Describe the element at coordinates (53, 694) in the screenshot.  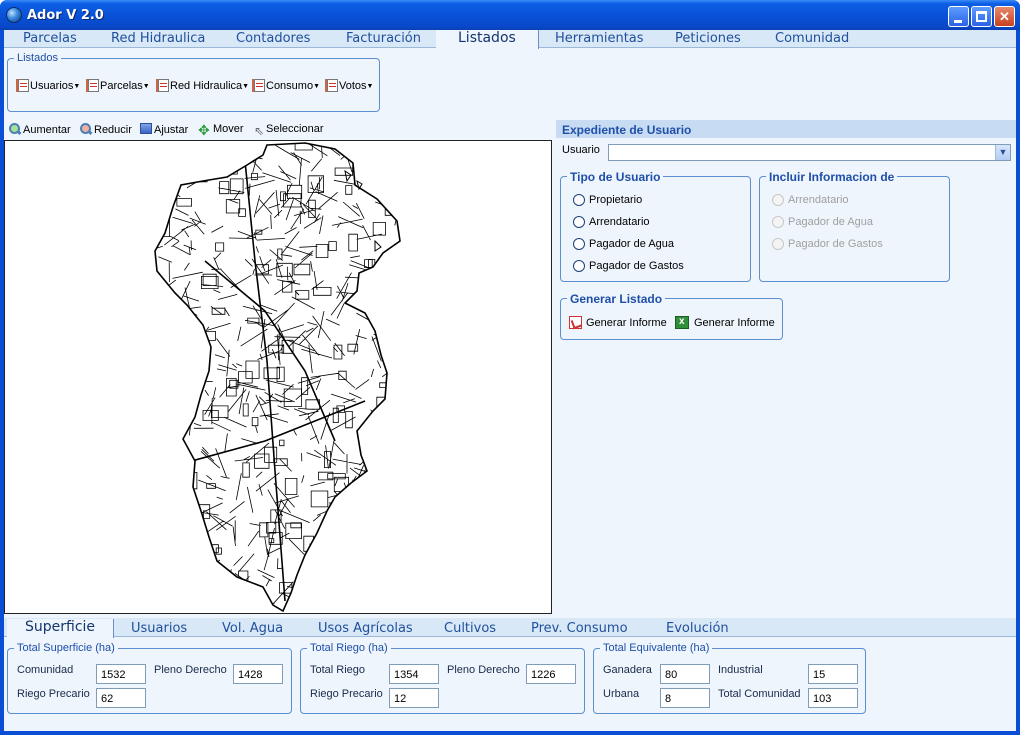
I see `riego-precario-label: Riego Precario` at that location.